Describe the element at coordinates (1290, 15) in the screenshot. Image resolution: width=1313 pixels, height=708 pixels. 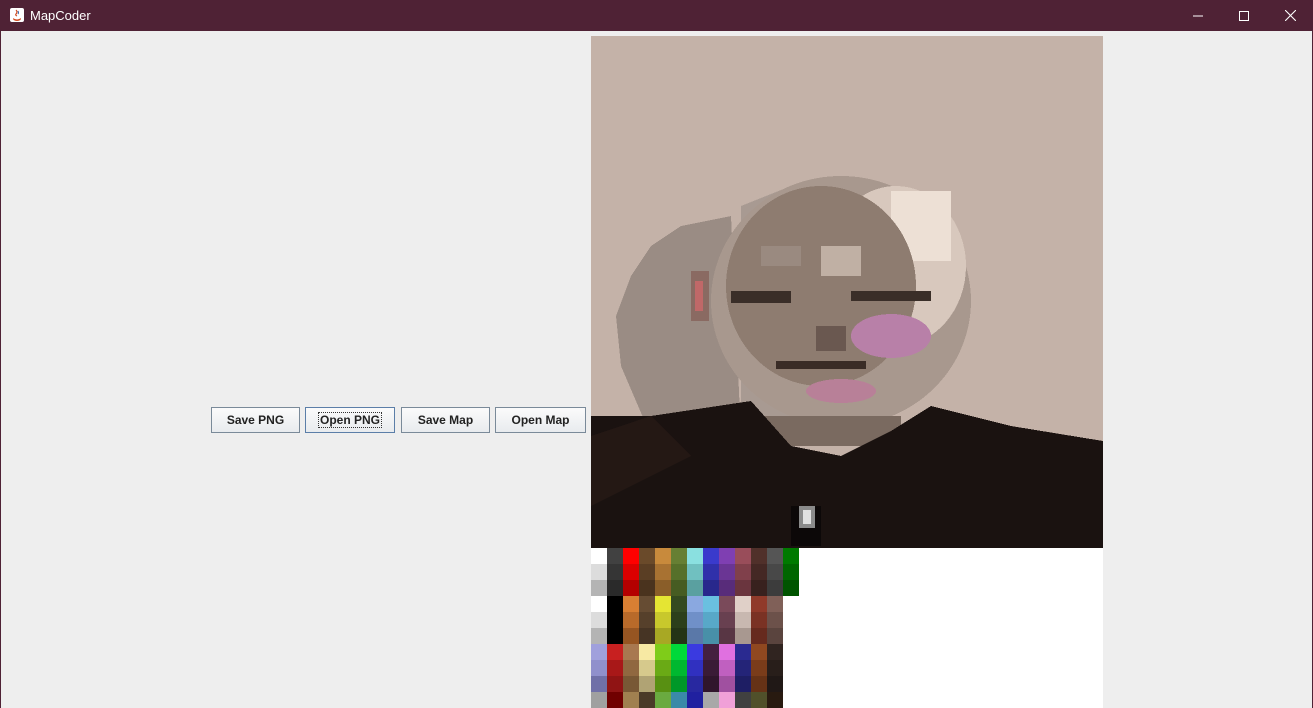
I see `close-button` at that location.